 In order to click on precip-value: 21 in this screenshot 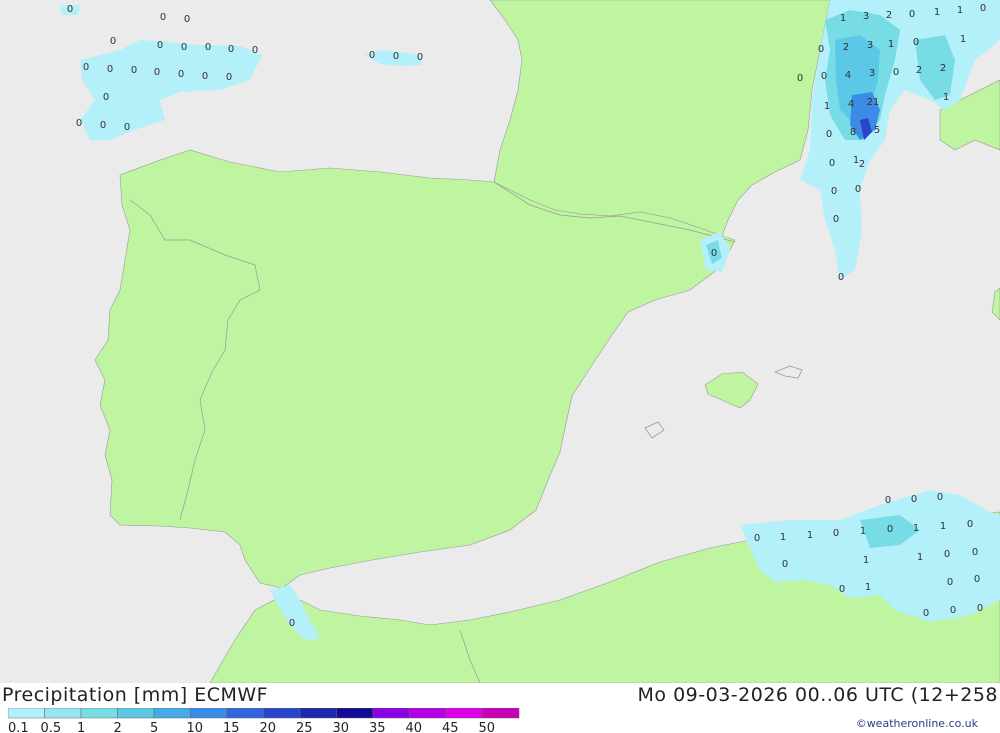, I will do `click(873, 102)`.